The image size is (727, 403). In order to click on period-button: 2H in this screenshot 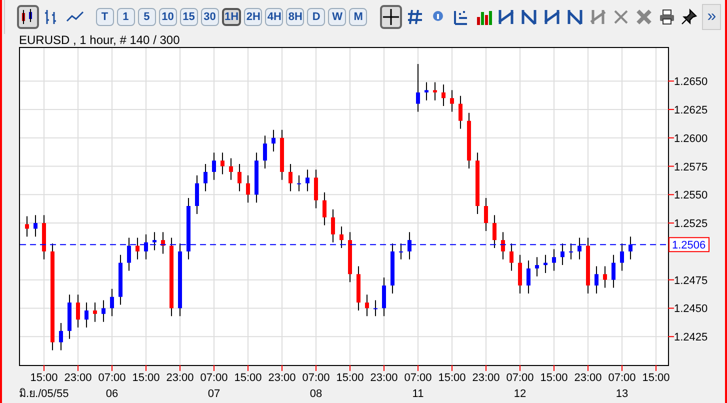, I will do `click(253, 17)`.